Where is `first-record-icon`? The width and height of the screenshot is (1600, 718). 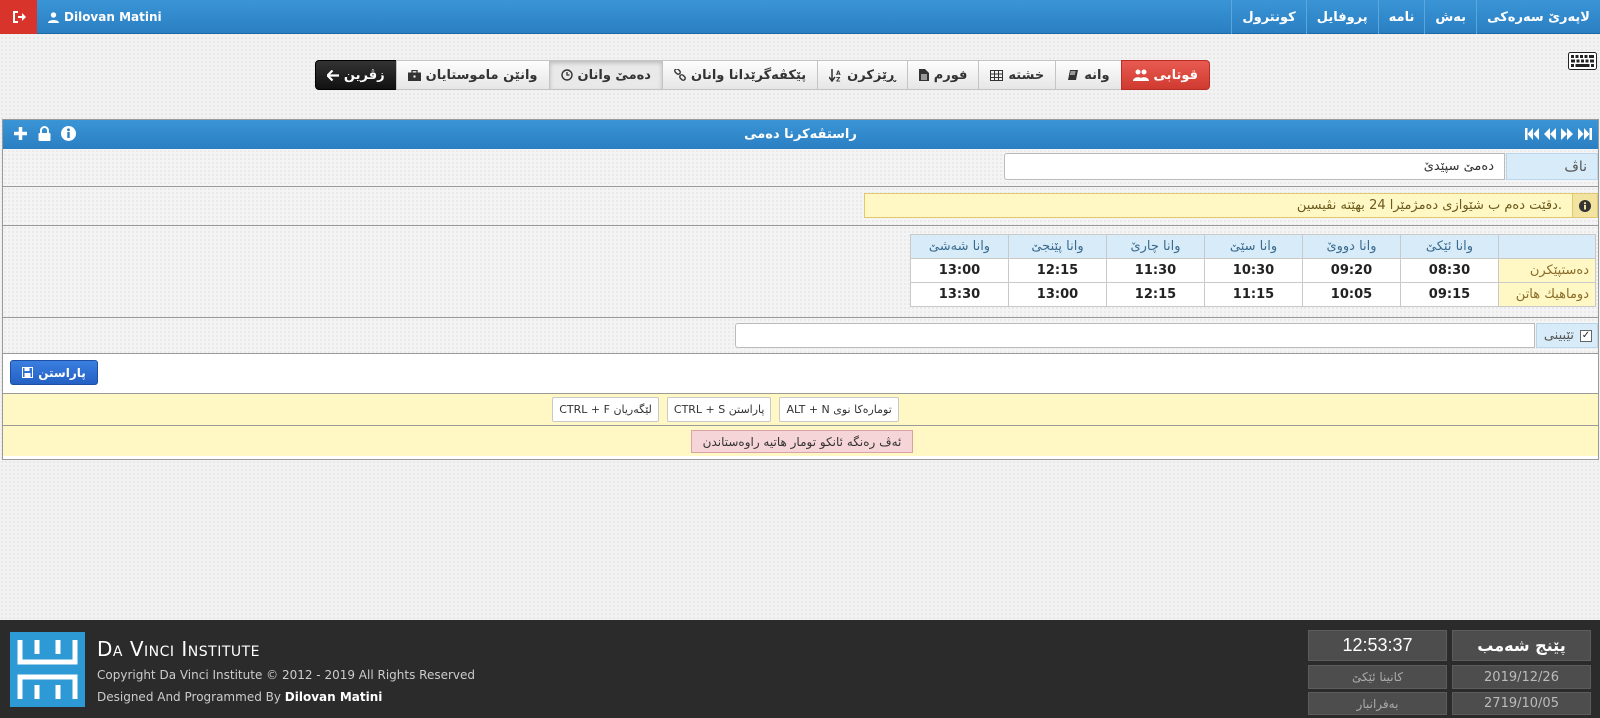
first-record-icon is located at coordinates (1532, 134).